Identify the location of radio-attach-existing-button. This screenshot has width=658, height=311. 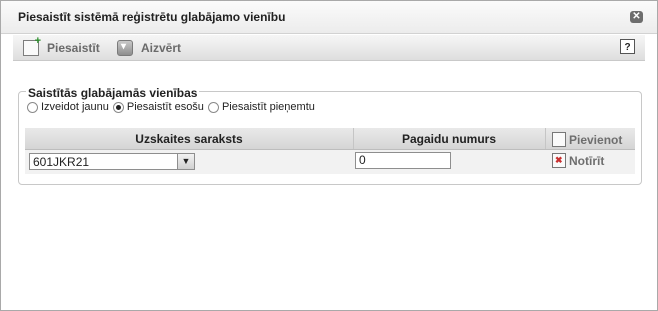
(118, 107).